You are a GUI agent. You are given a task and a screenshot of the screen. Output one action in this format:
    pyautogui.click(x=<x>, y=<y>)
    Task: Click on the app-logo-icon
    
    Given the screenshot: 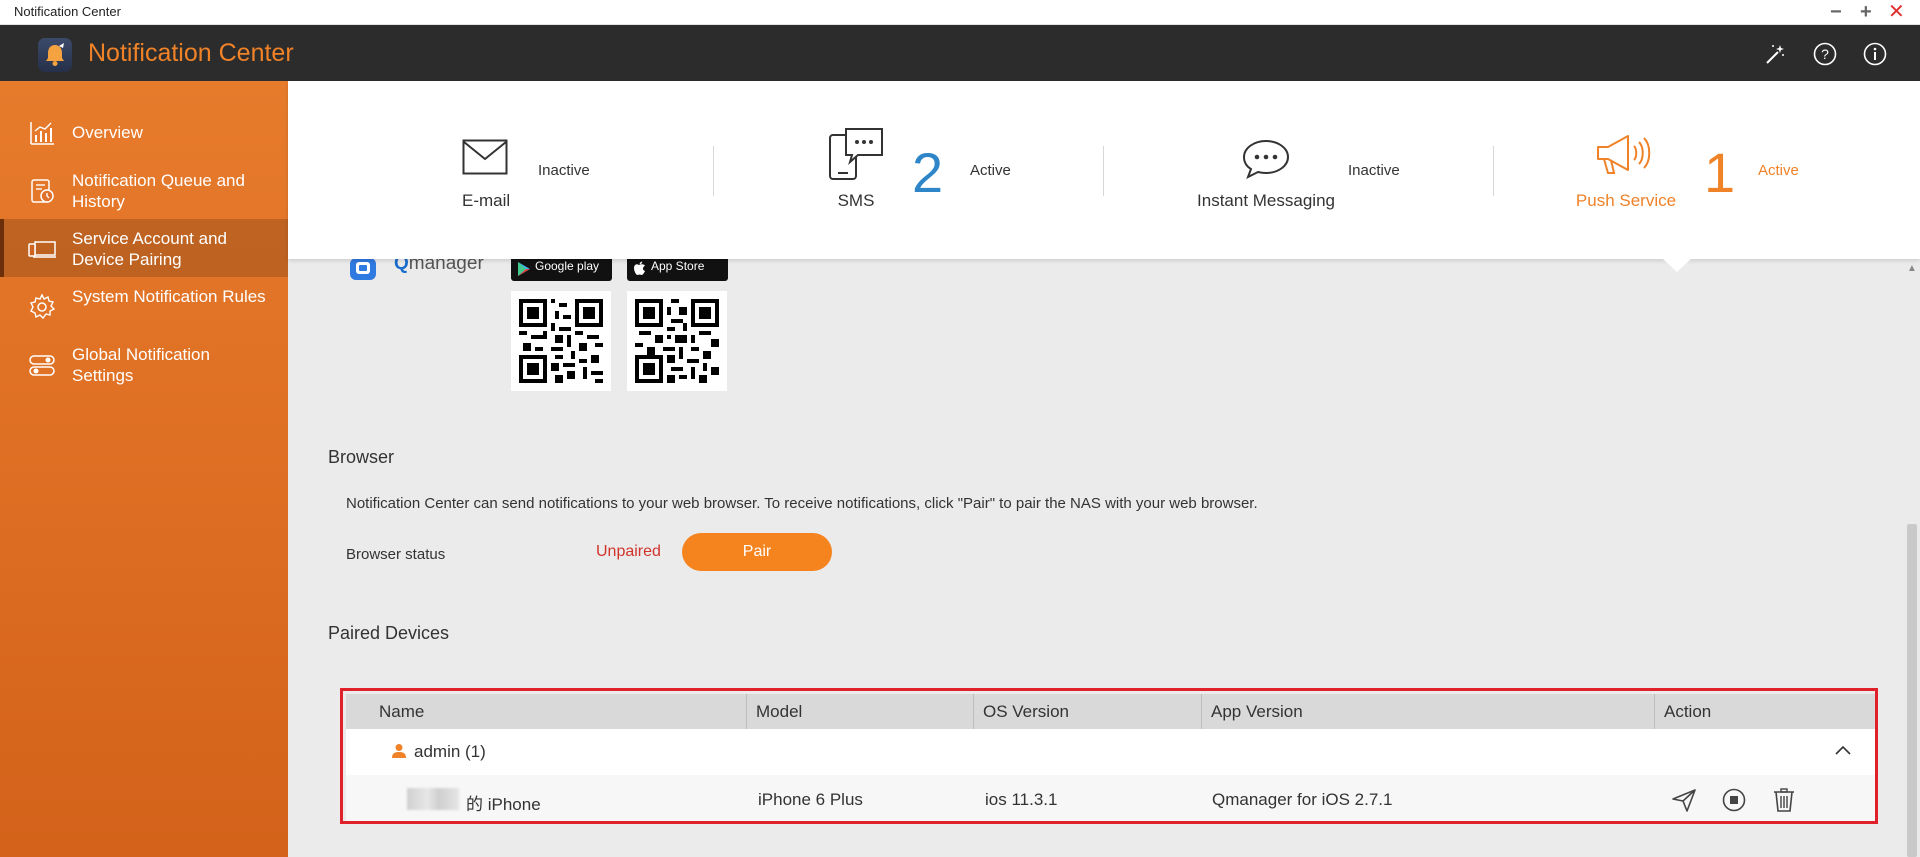 What is the action you would take?
    pyautogui.click(x=55, y=55)
    